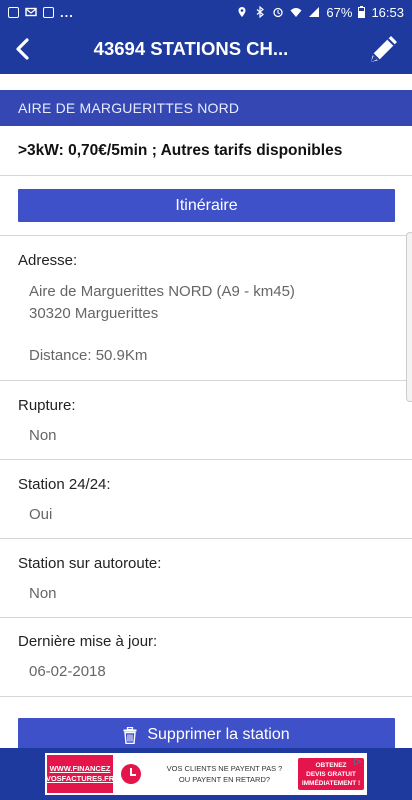  Describe the element at coordinates (88, 355) in the screenshot. I see `distance-value: Distance: 50.9Km` at that location.